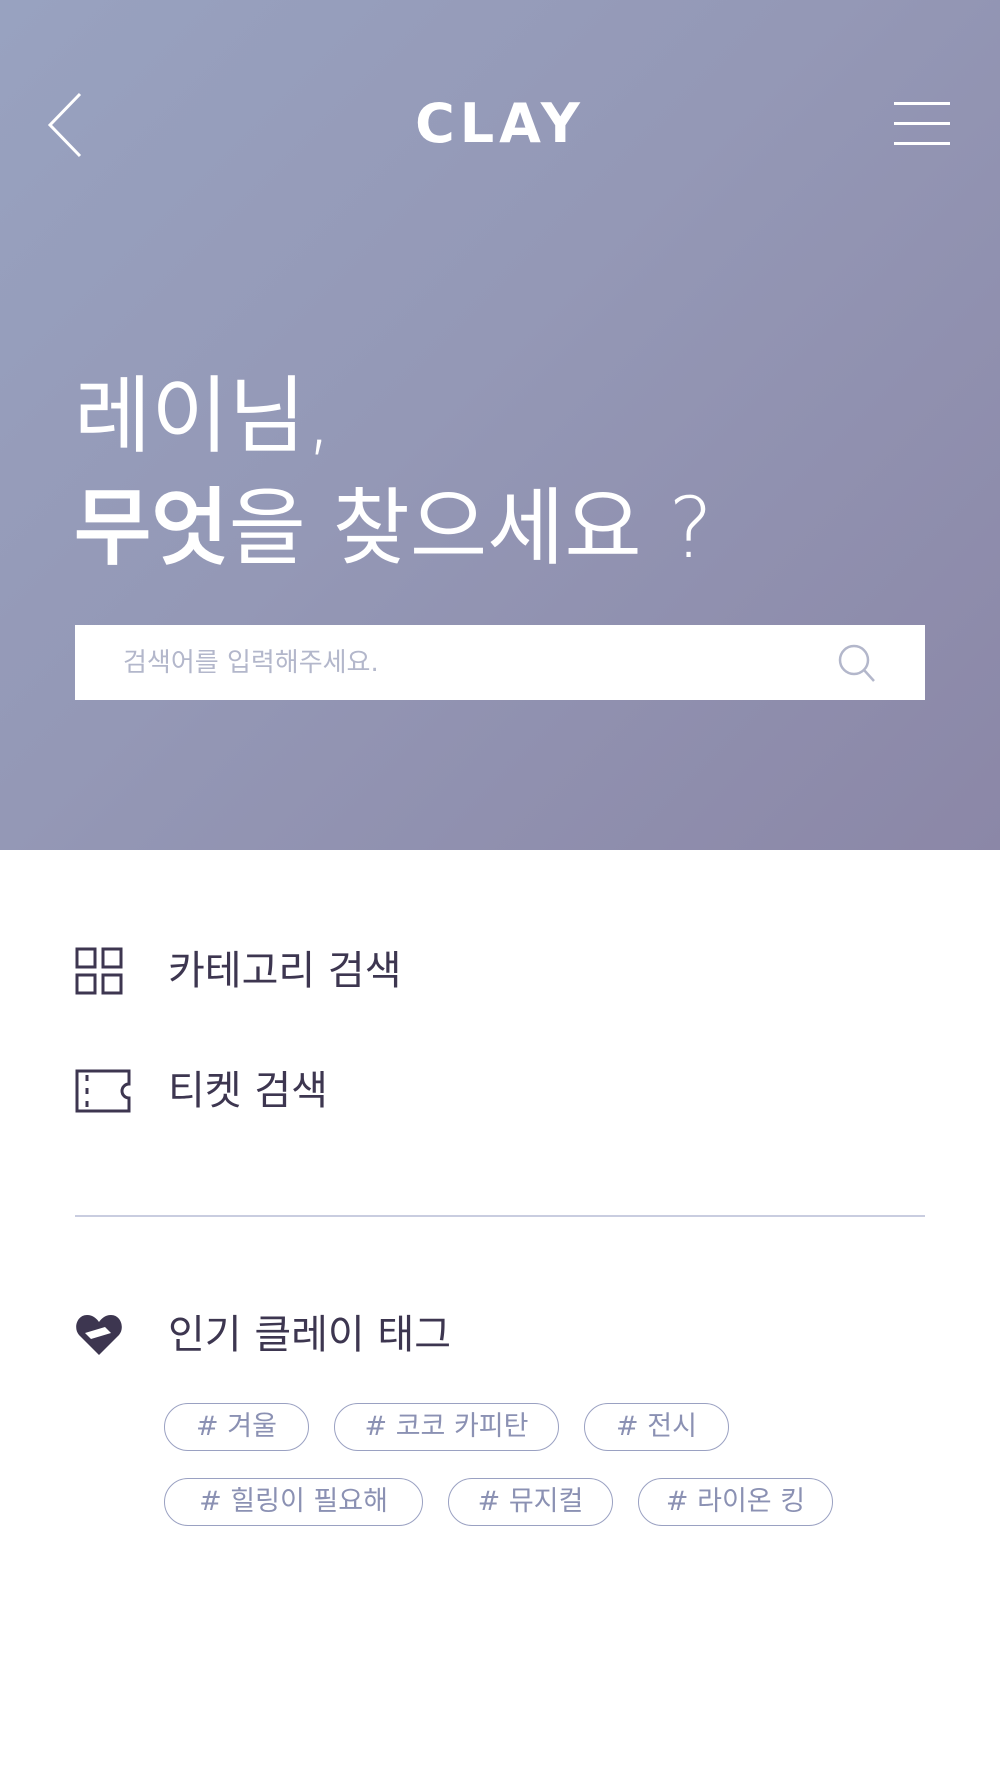 The image size is (1000, 1780). What do you see at coordinates (285, 971) in the screenshot?
I see `category-search-label: 카테고리 검색` at bounding box center [285, 971].